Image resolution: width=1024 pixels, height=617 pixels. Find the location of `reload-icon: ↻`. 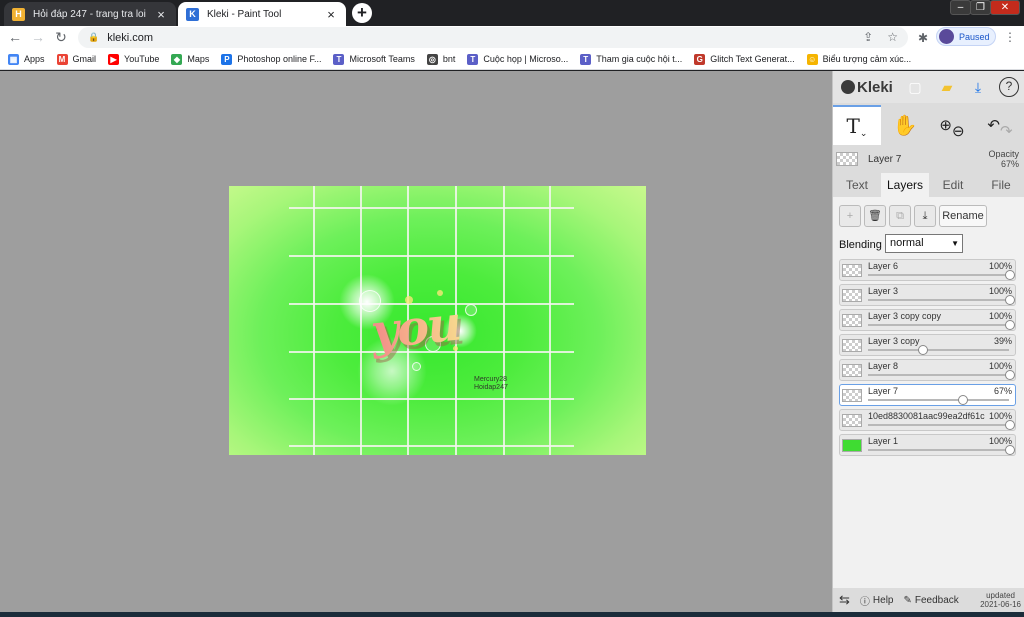

reload-icon: ↻ is located at coordinates (61, 38).